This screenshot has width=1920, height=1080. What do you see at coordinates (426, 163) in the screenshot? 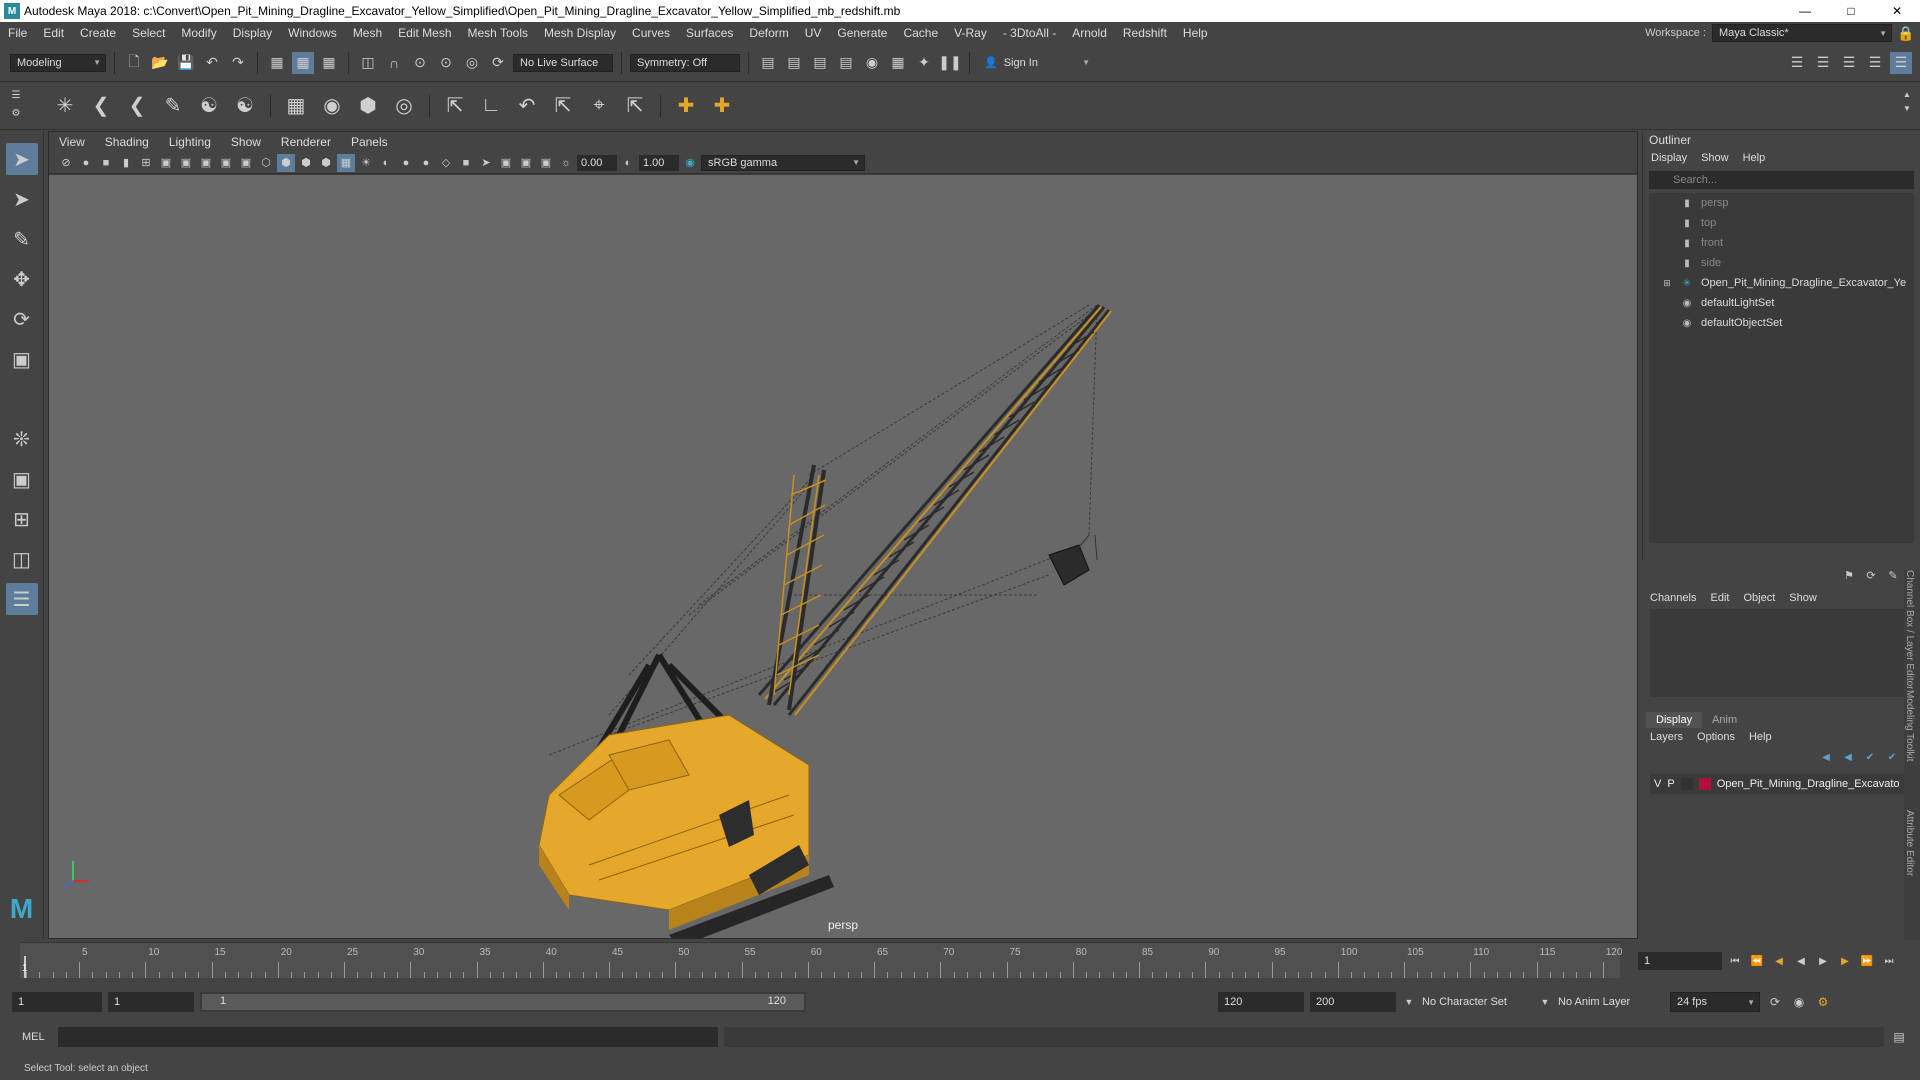
I see `motion-blur-icon: ●` at bounding box center [426, 163].